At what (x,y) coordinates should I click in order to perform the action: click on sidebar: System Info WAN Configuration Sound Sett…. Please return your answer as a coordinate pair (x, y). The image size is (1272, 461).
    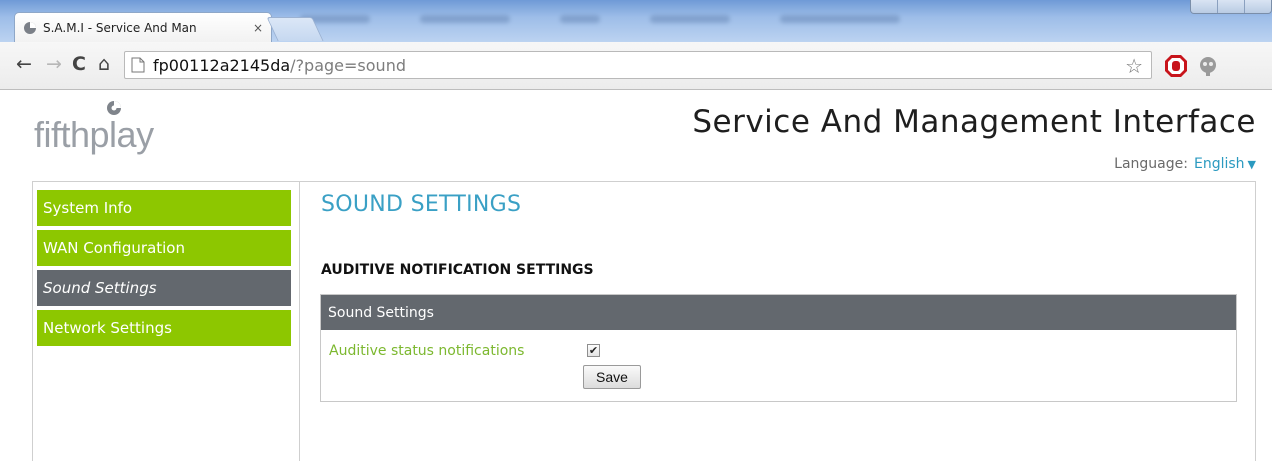
    Looking at the image, I should click on (166, 321).